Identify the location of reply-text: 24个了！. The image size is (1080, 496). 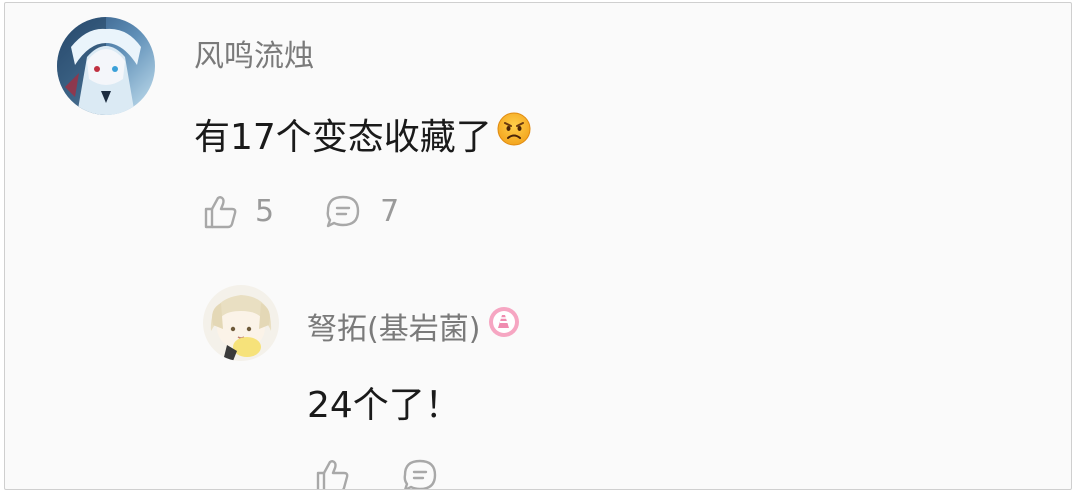
(384, 405).